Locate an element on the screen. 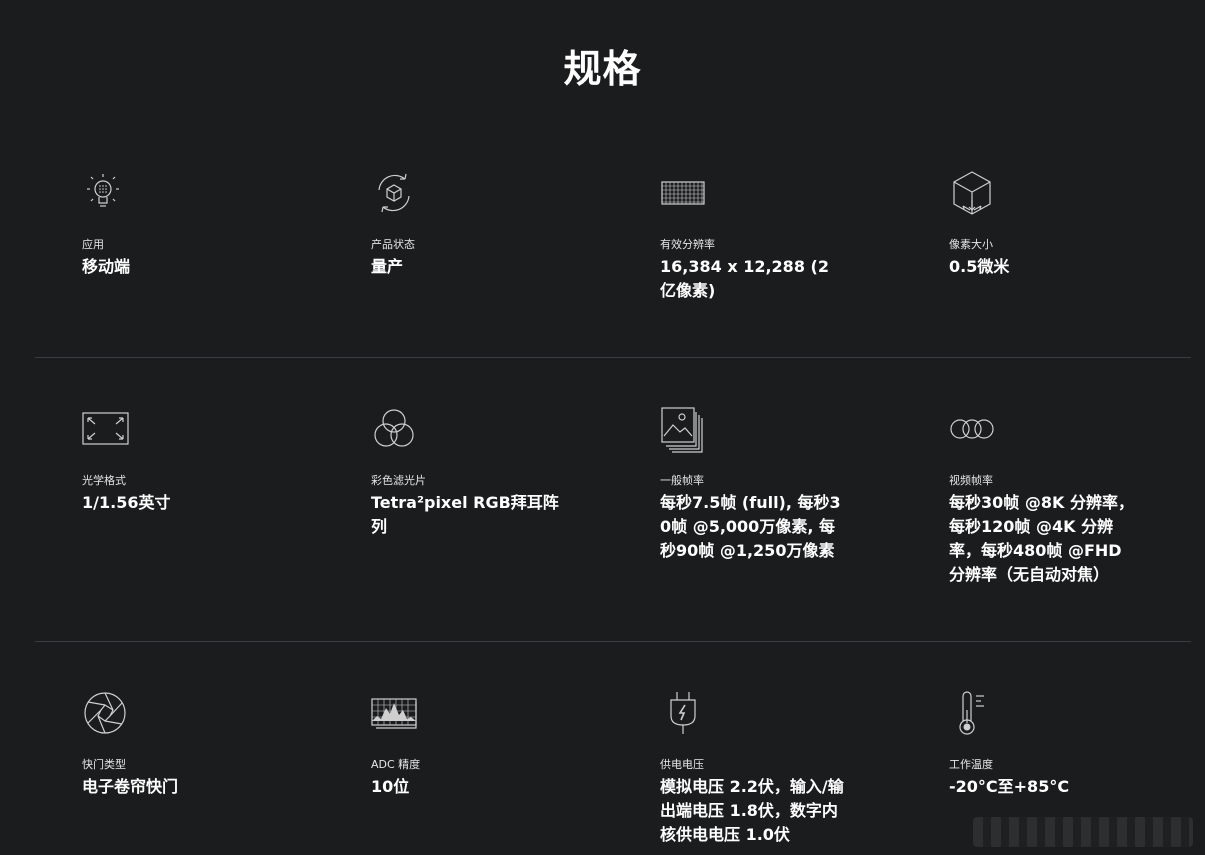  spec-label: 产品状态 is located at coordinates (393, 244).